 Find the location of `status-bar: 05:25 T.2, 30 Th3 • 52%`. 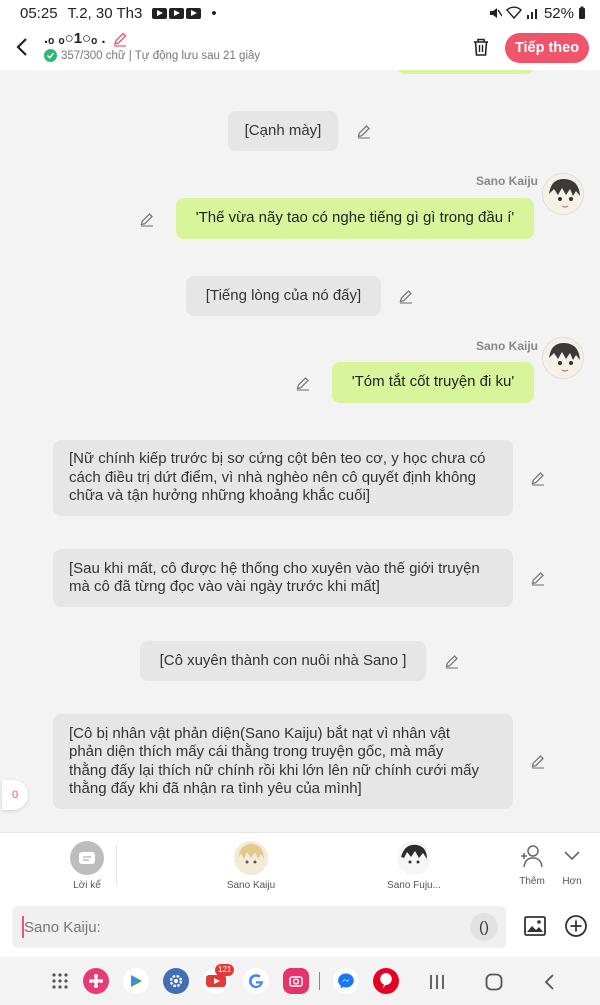

status-bar: 05:25 T.2, 30 Th3 • 52% is located at coordinates (300, 13).